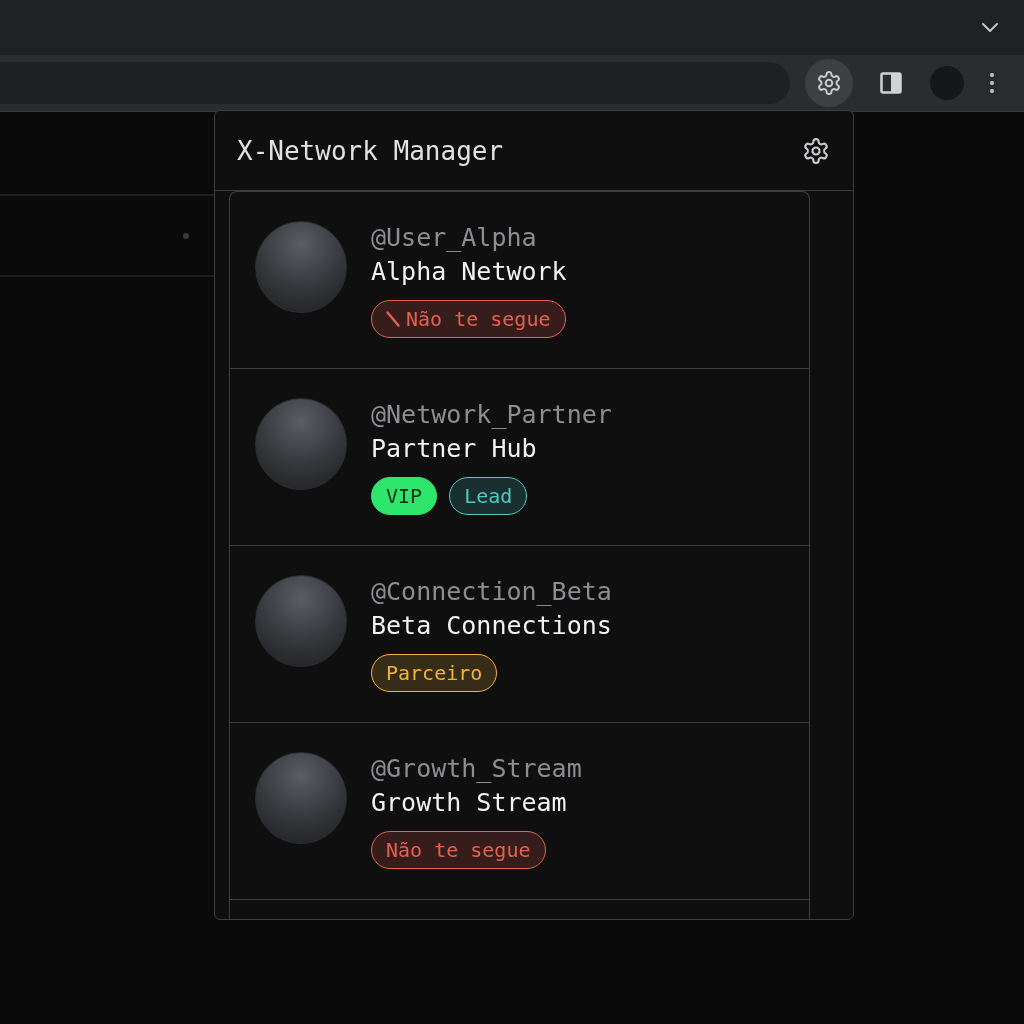 The width and height of the screenshot is (1024, 1024). Describe the element at coordinates (990, 27) in the screenshot. I see `chevron-down-icon` at that location.